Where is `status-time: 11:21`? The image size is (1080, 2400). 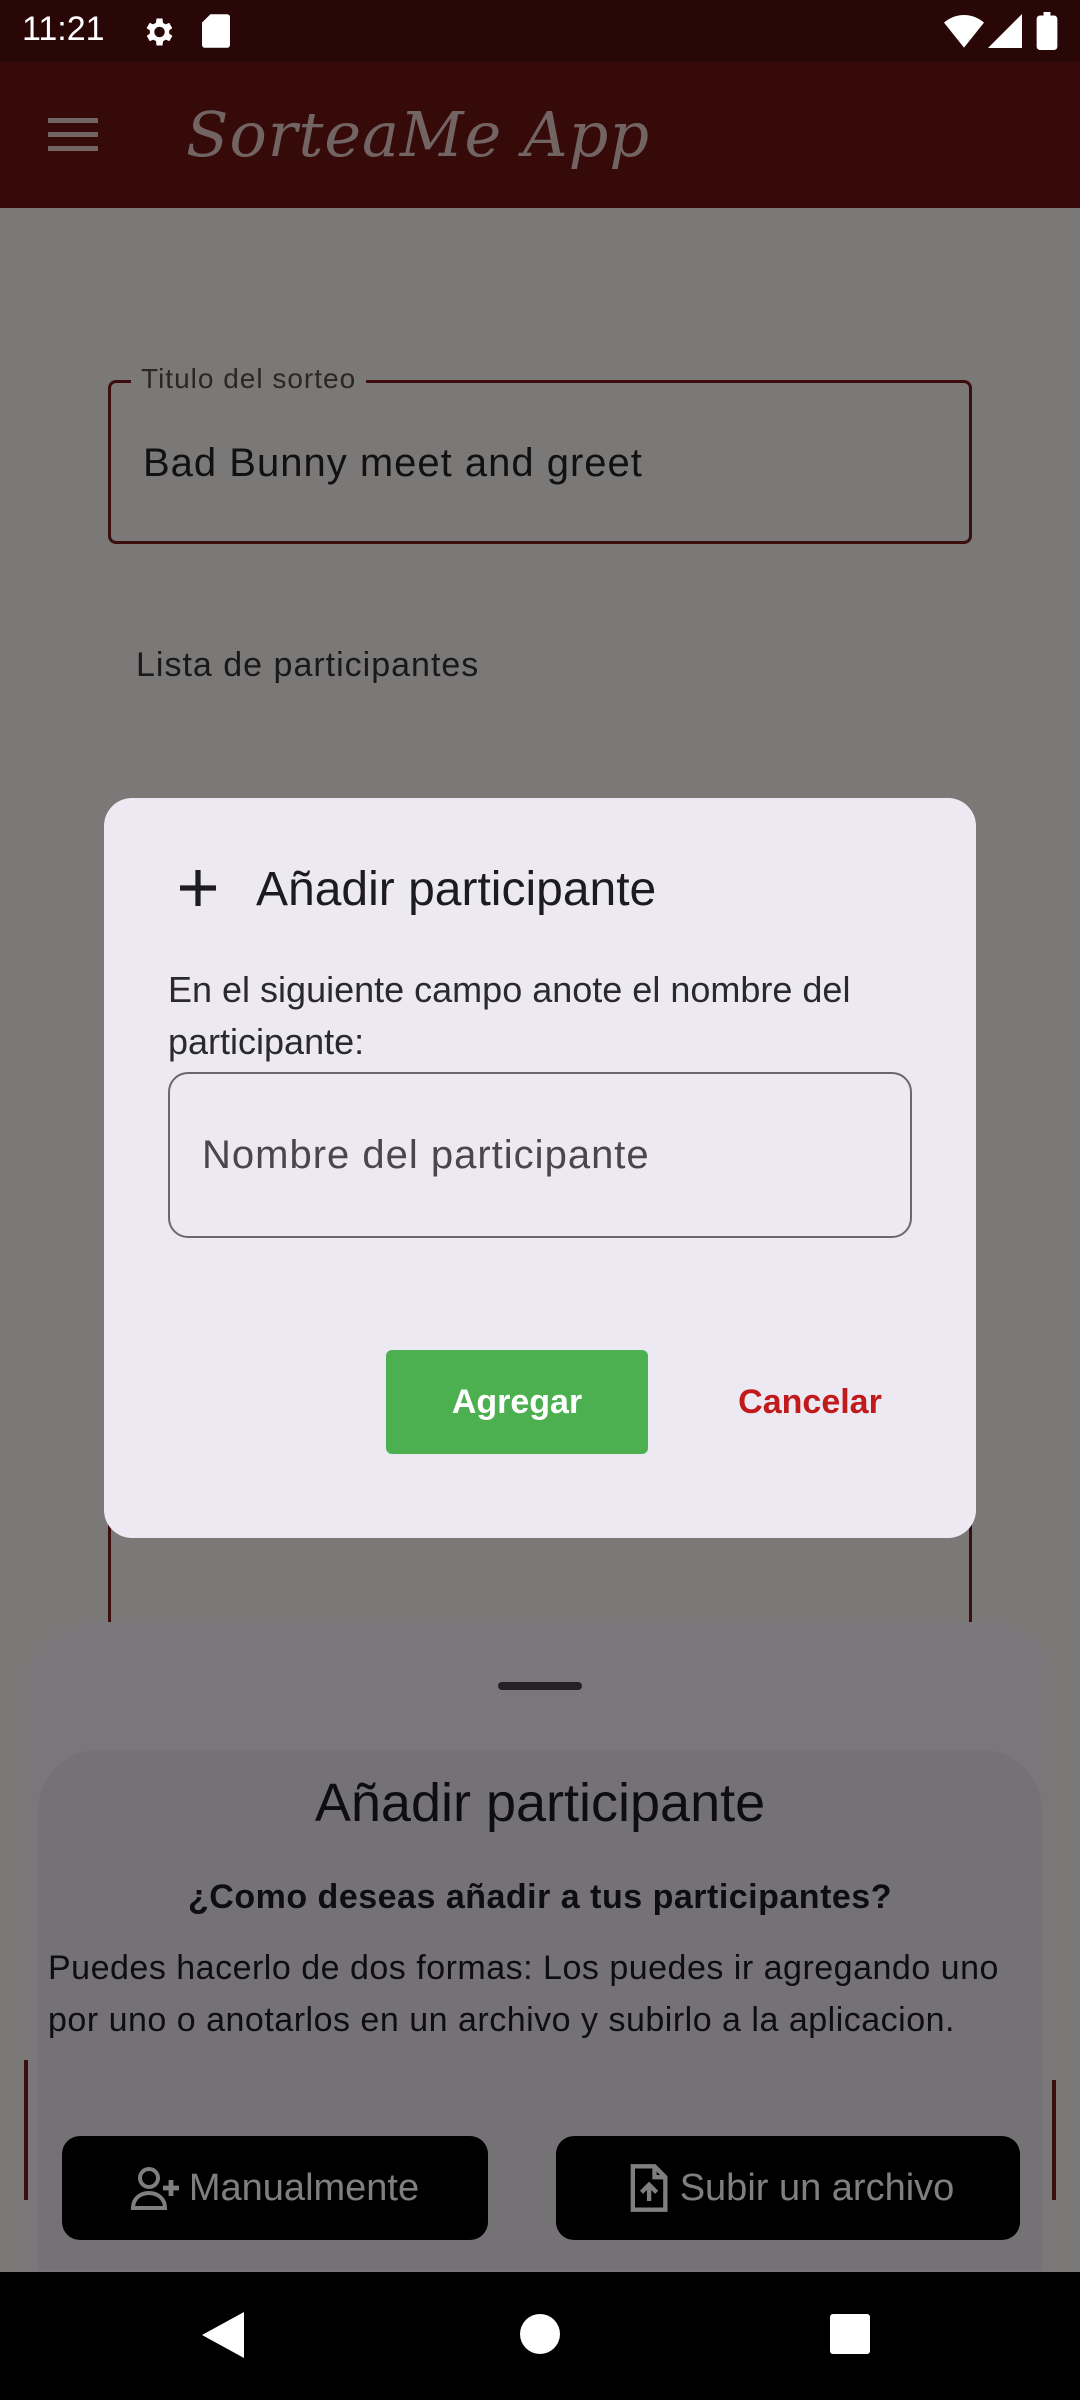
status-time: 11:21 is located at coordinates (63, 29).